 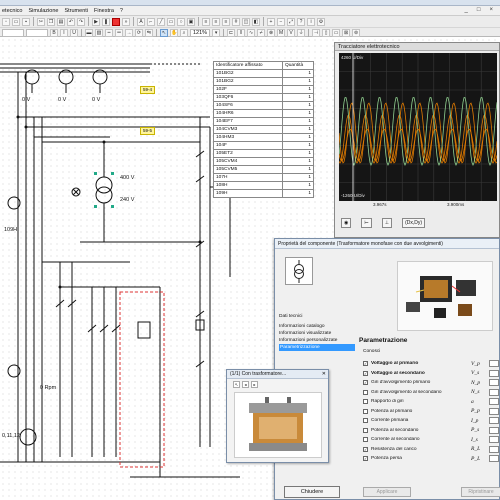 What do you see at coordinates (37, 33) in the screenshot?
I see `font-size-select` at bounding box center [37, 33].